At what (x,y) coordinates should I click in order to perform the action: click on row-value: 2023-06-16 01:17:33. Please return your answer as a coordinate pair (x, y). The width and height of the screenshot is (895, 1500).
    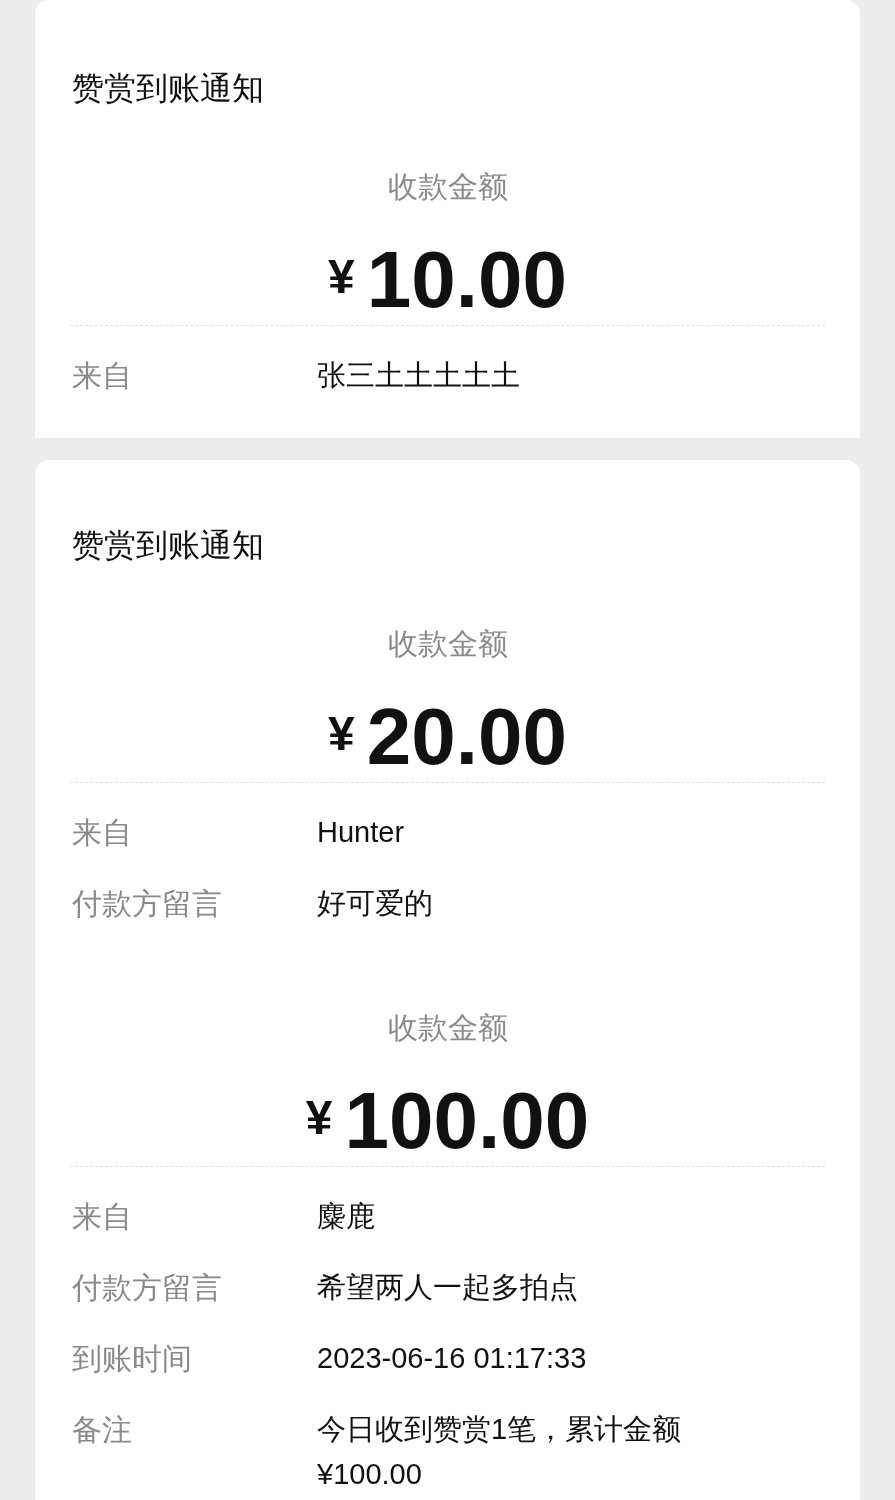
    Looking at the image, I should click on (452, 1358).